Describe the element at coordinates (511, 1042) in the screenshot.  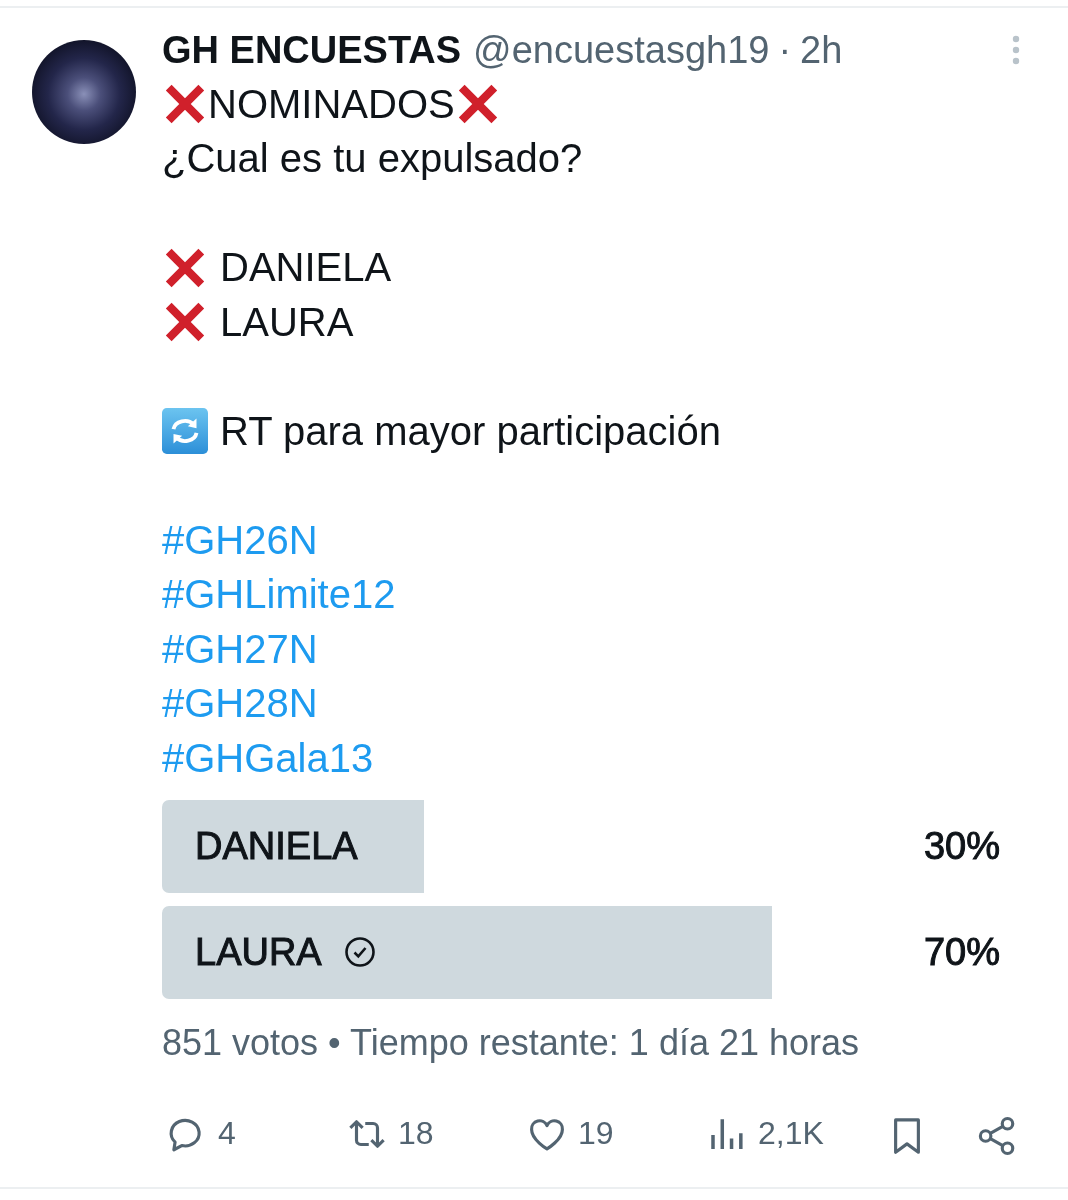
I see `poll-summary: 851 votos • Tiempo restante: 1 día 21 horas` at that location.